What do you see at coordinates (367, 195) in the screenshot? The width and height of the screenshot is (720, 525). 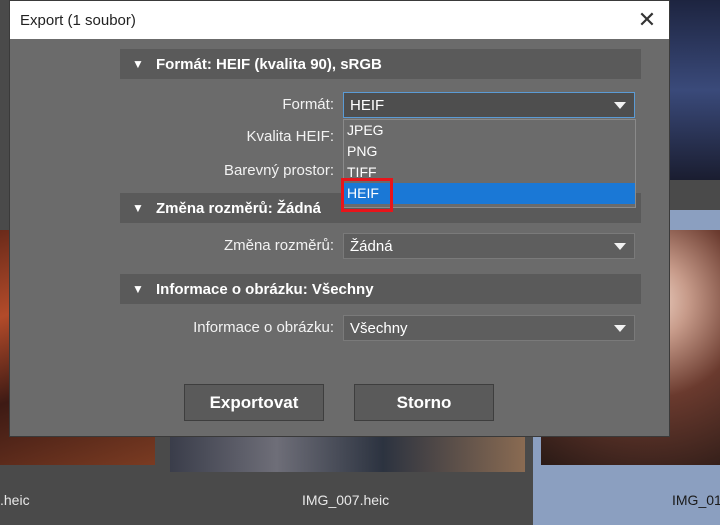 I see `annotation-highlight-box` at bounding box center [367, 195].